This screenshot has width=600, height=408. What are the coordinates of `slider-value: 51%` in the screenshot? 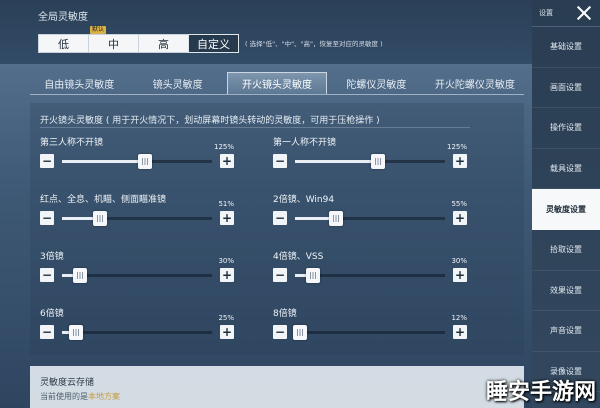 It's located at (226, 204).